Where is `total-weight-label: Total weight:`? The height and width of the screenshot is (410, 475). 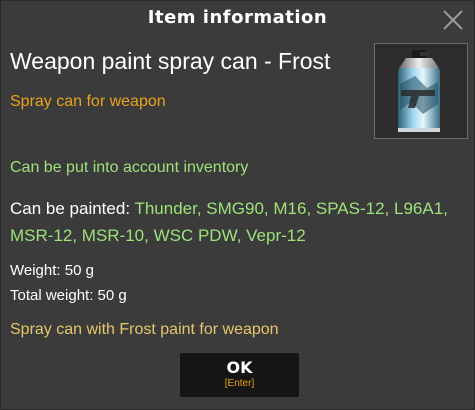 total-weight-label: Total weight: is located at coordinates (54, 295).